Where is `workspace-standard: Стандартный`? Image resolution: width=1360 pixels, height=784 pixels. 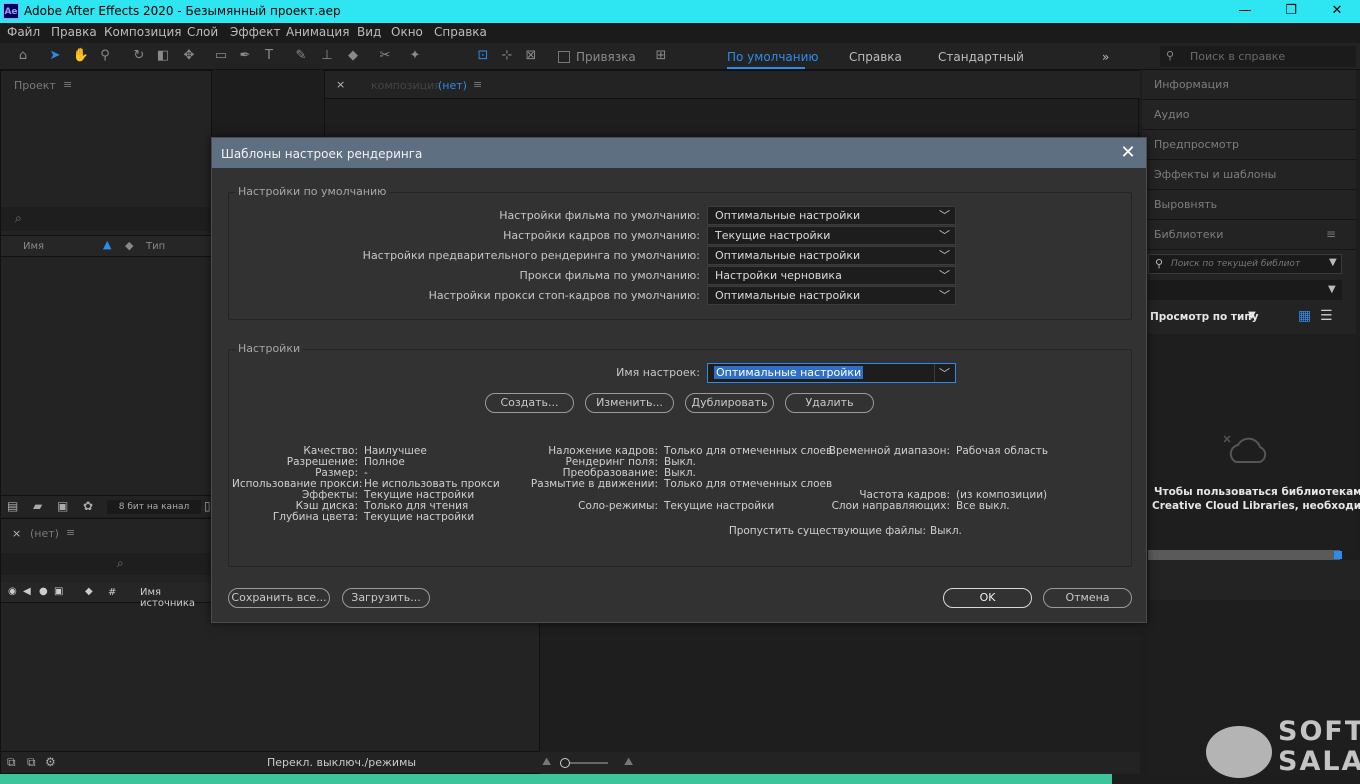
workspace-standard: Стандартный is located at coordinates (981, 57).